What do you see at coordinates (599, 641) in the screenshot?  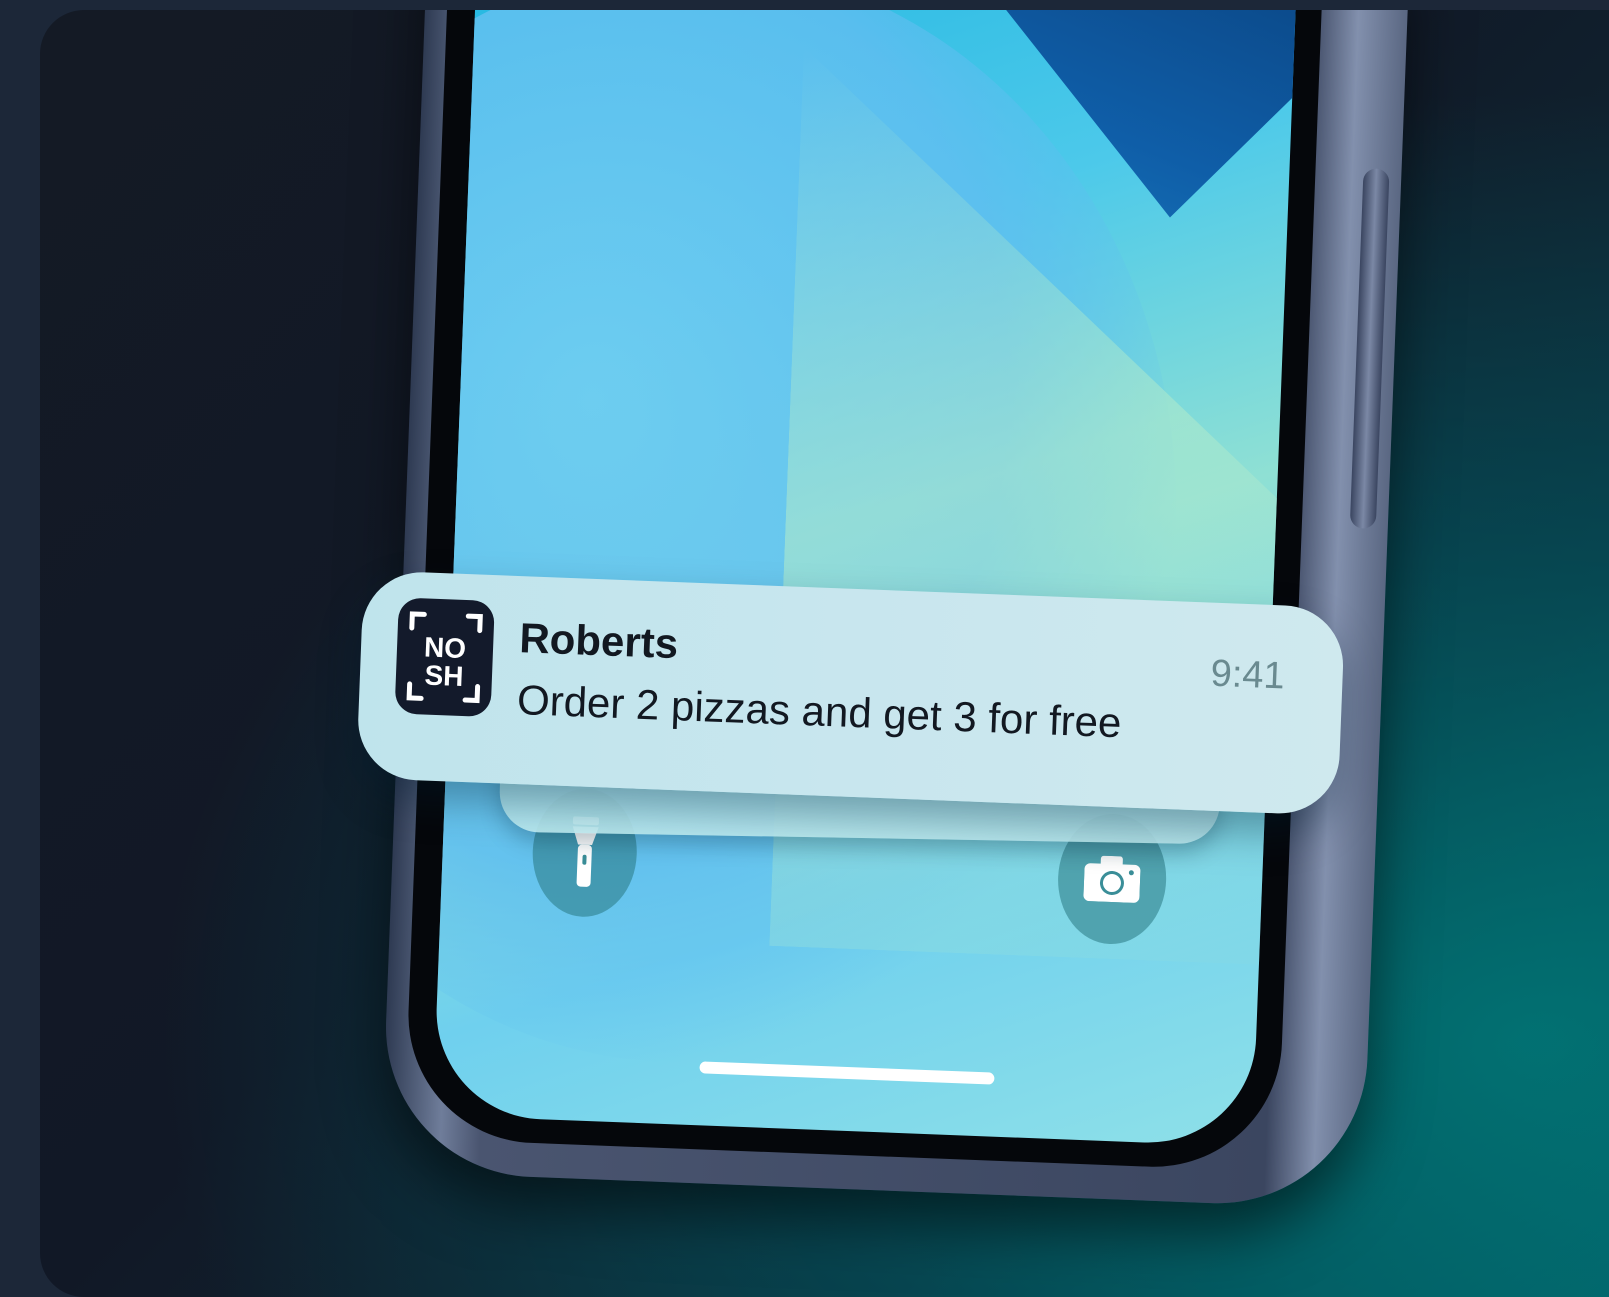 I see `notification-title: Roberts` at bounding box center [599, 641].